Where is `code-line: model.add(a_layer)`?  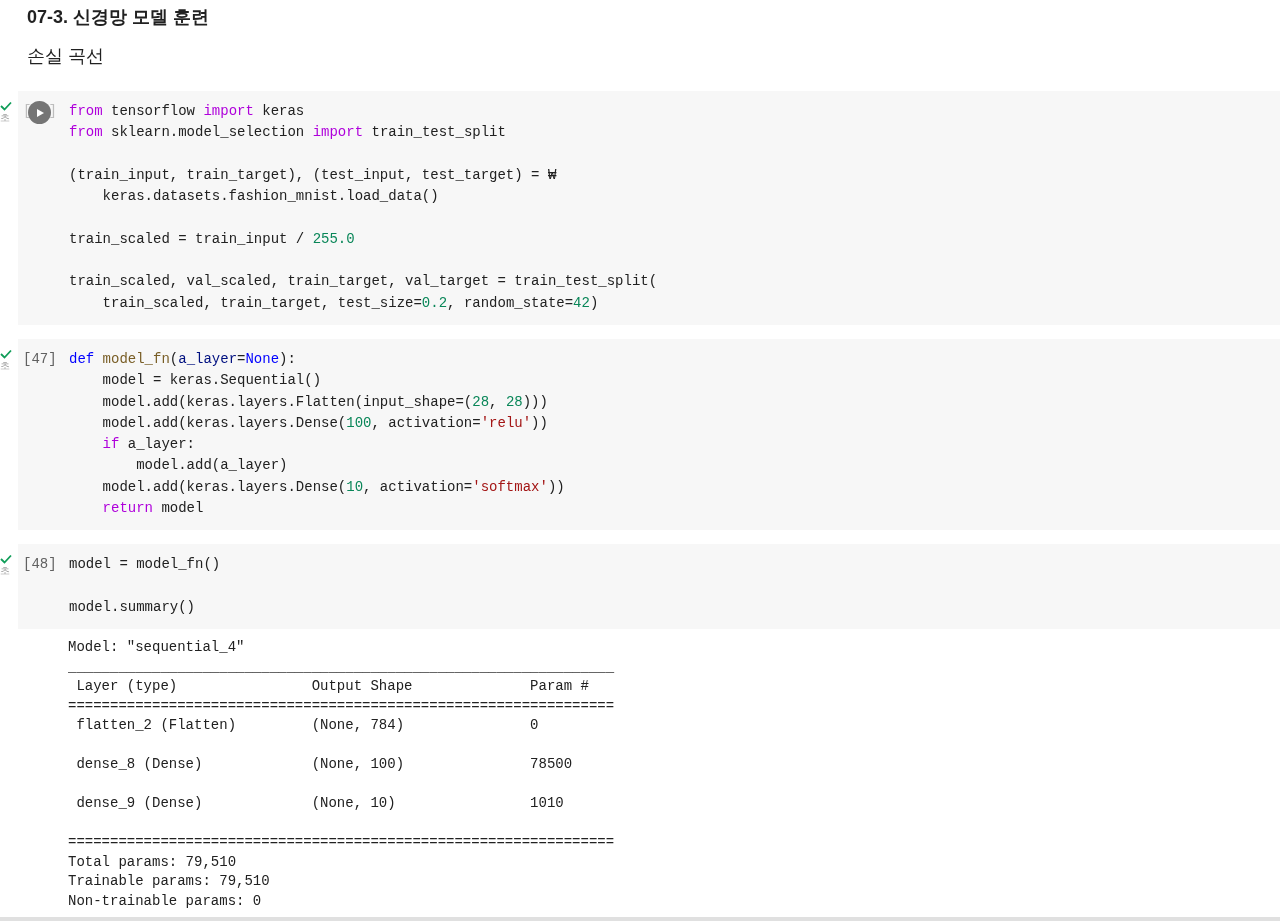
code-line: model.add(a_layer) is located at coordinates (211, 466).